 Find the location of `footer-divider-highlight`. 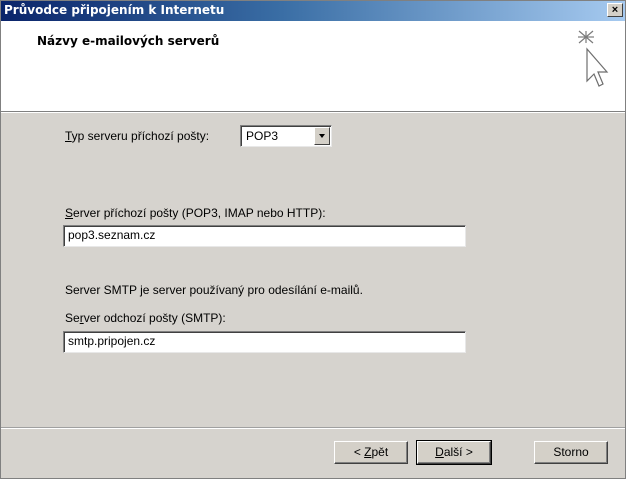

footer-divider-highlight is located at coordinates (313, 428).